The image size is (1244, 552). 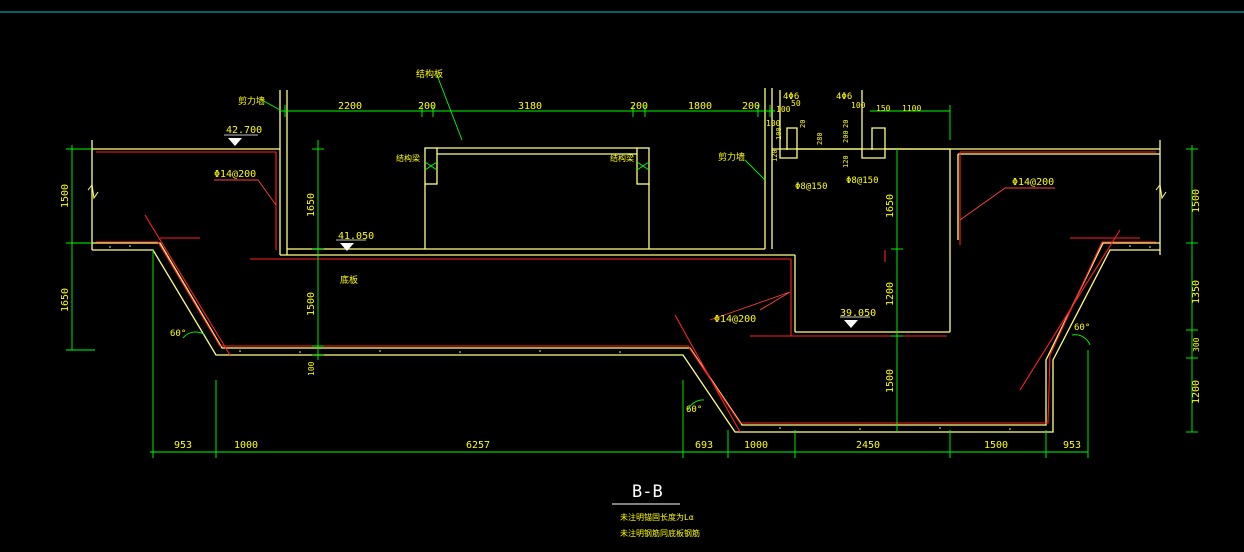 What do you see at coordinates (356, 236) in the screenshot?
I see `elevation-41050: 41.050` at bounding box center [356, 236].